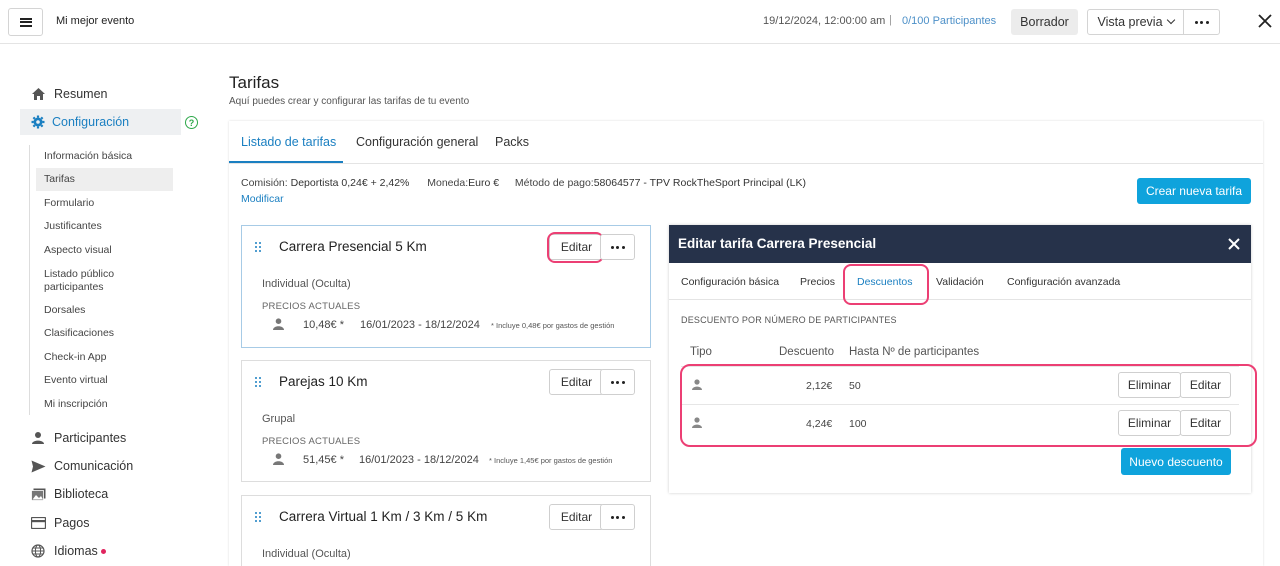  What do you see at coordinates (79, 333) in the screenshot?
I see `subnav-rankings: Clasificaciones` at bounding box center [79, 333].